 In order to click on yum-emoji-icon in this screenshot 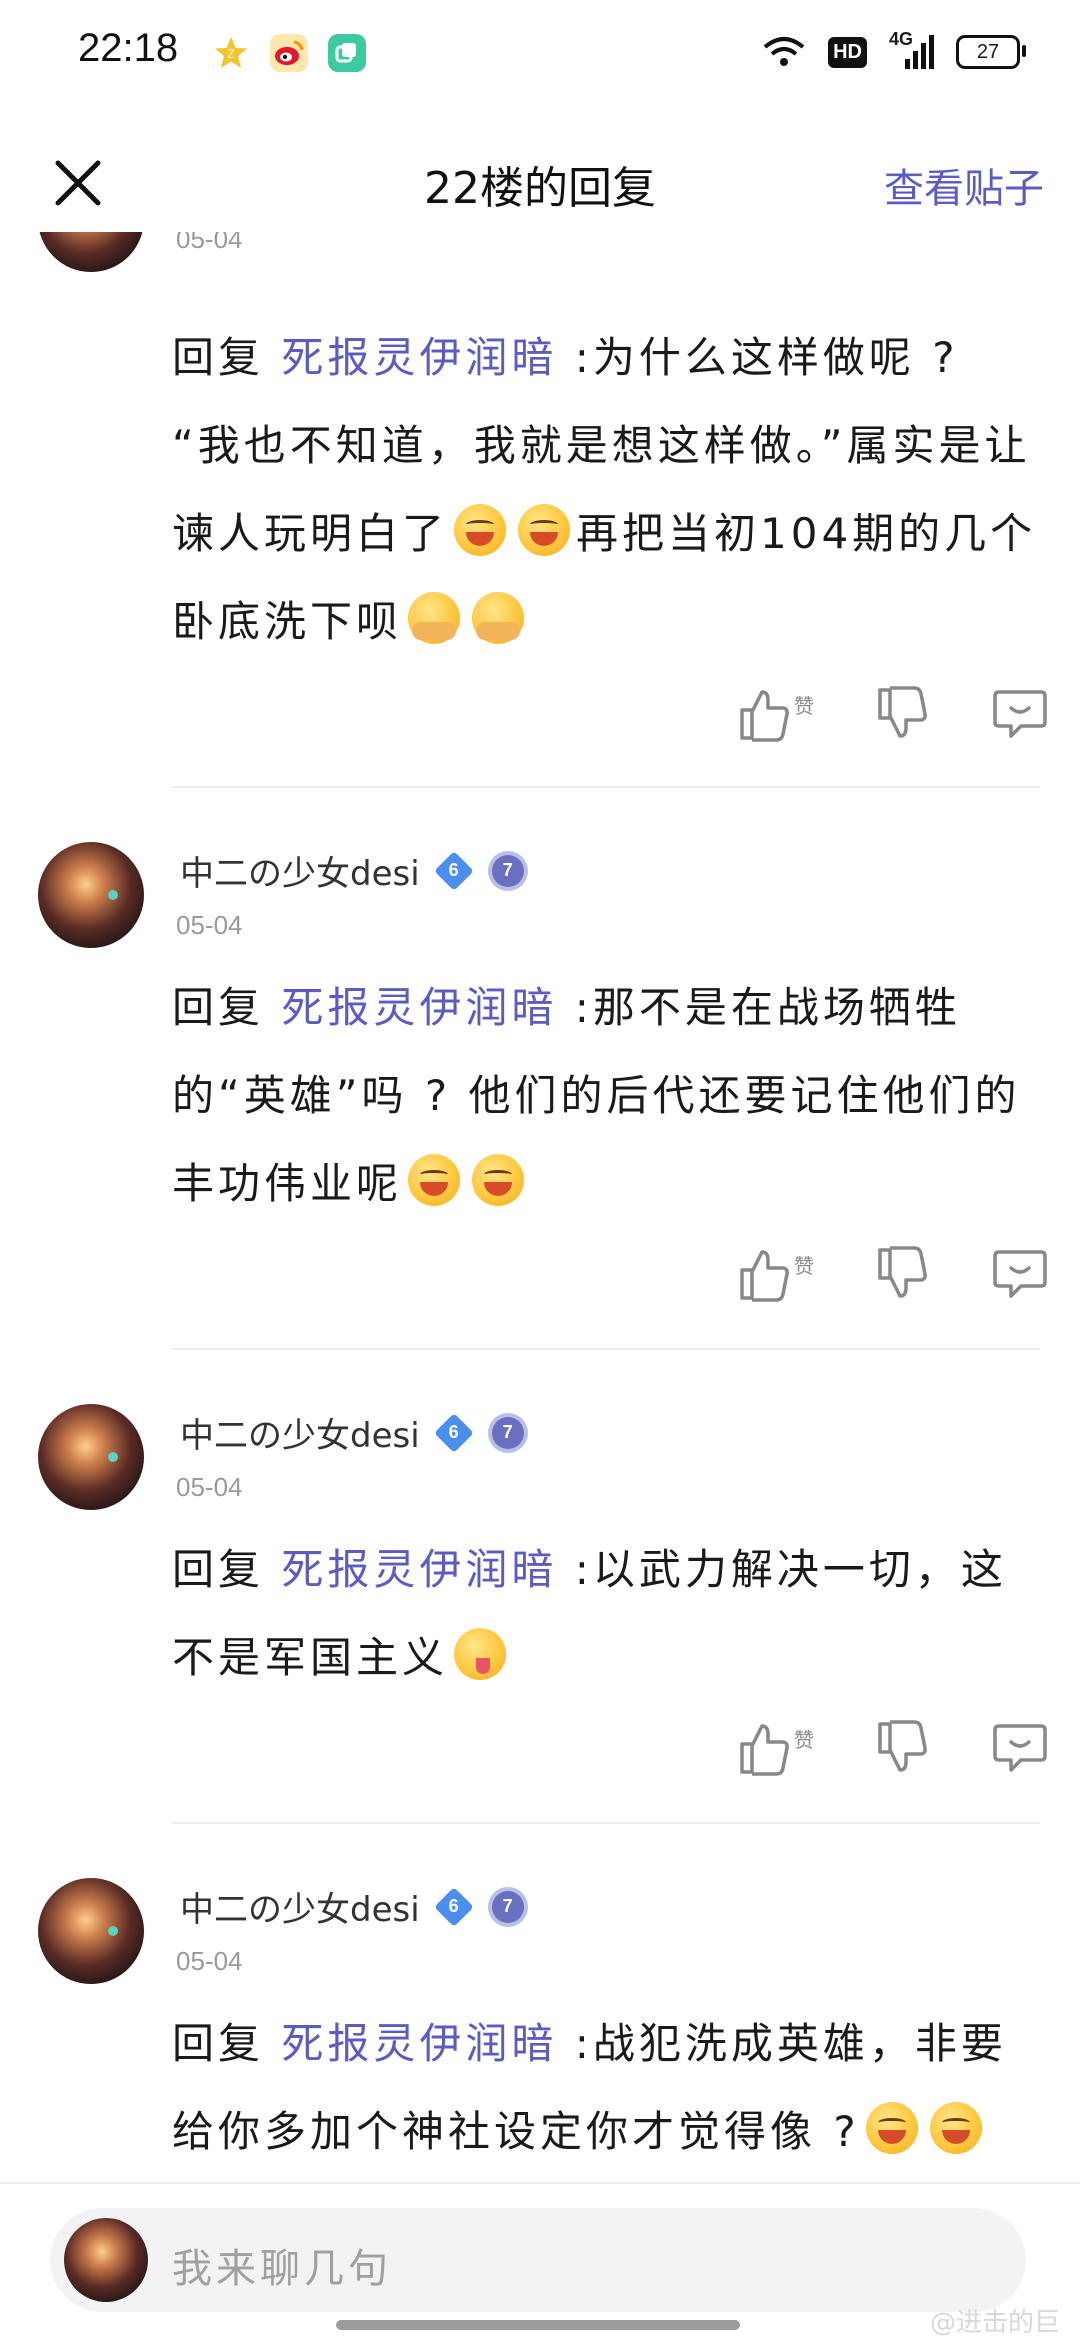, I will do `click(480, 1654)`.